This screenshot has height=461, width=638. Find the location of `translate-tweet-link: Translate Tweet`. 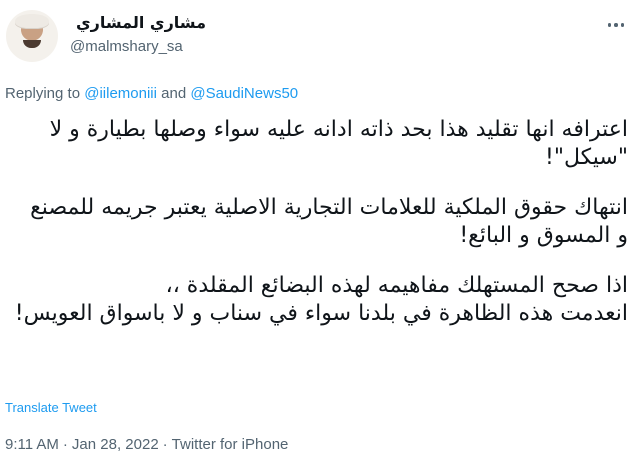

translate-tweet-link: Translate Tweet is located at coordinates (51, 408).